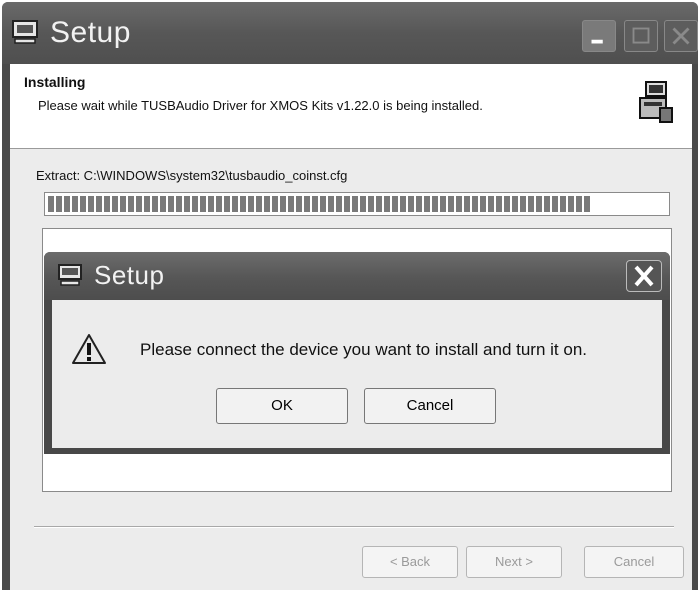 The image size is (700, 590). What do you see at coordinates (430, 406) in the screenshot?
I see `dialog-cancel-button: Cancel` at bounding box center [430, 406].